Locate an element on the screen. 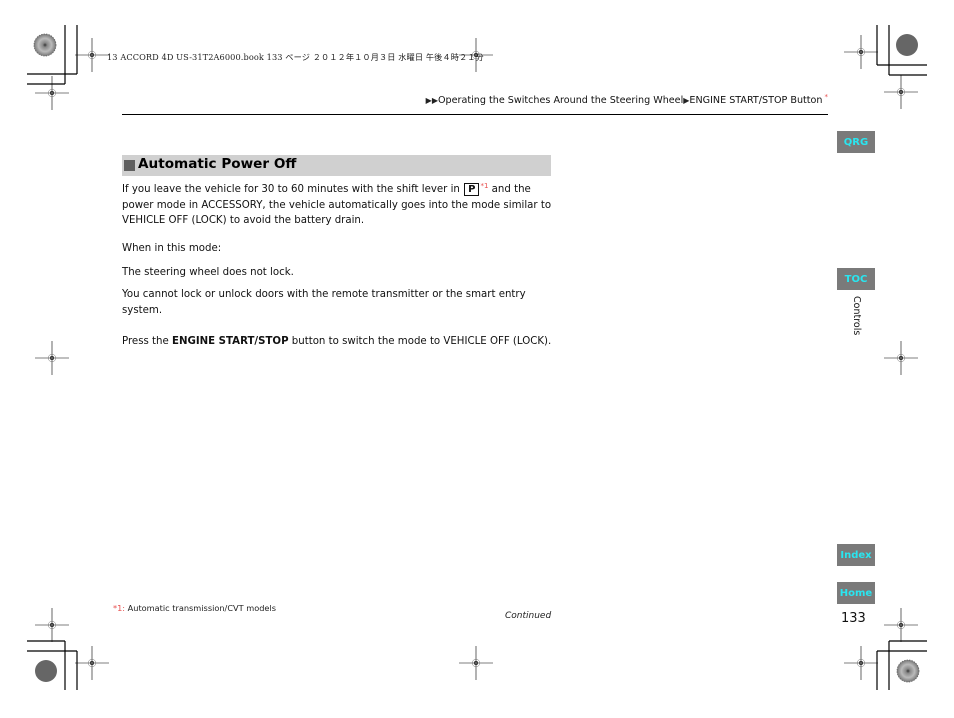  engine-start-stop-label: ENGINE START/STOP is located at coordinates (230, 341).